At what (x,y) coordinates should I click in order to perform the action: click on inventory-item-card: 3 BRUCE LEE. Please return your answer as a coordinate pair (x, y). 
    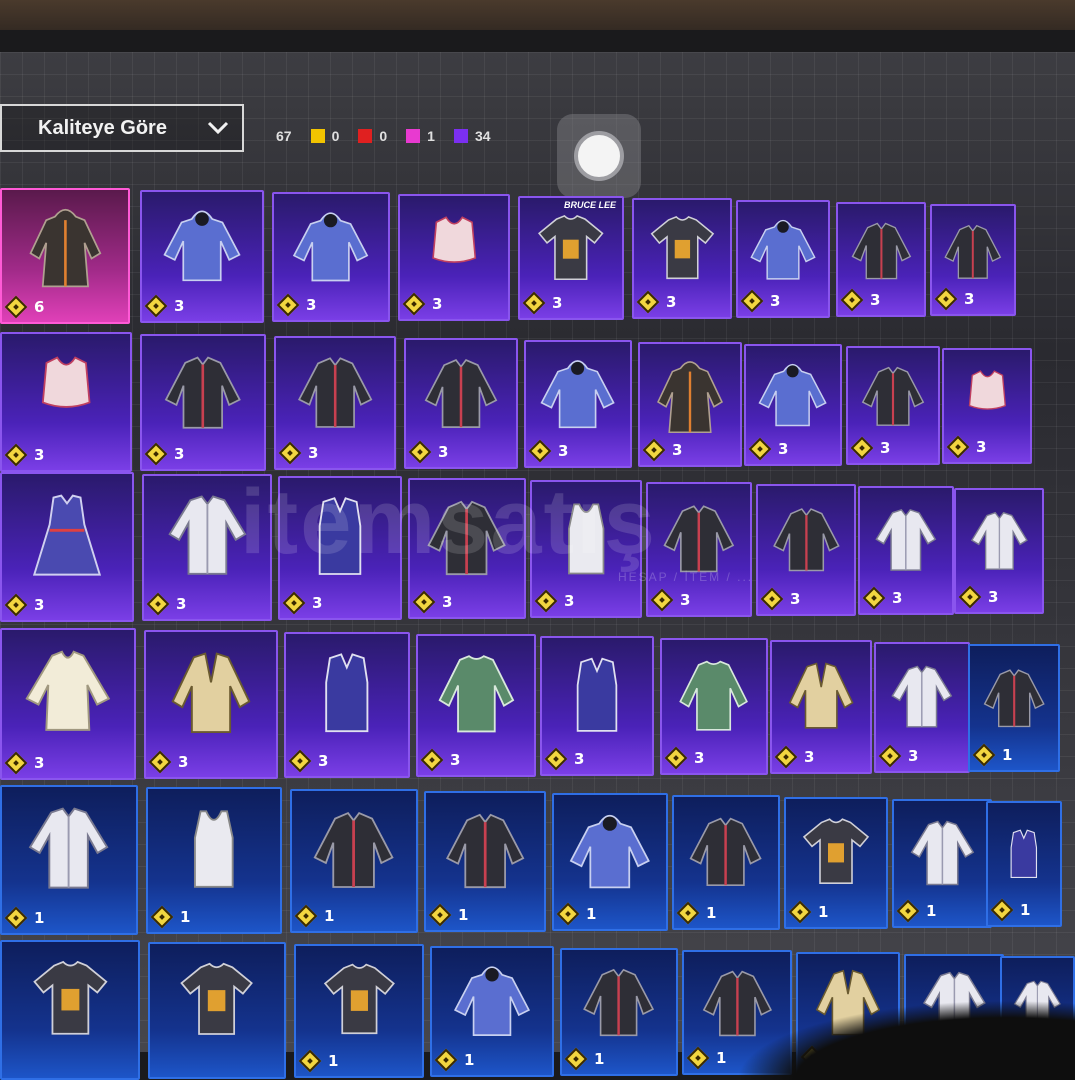
    Looking at the image, I should click on (571, 258).